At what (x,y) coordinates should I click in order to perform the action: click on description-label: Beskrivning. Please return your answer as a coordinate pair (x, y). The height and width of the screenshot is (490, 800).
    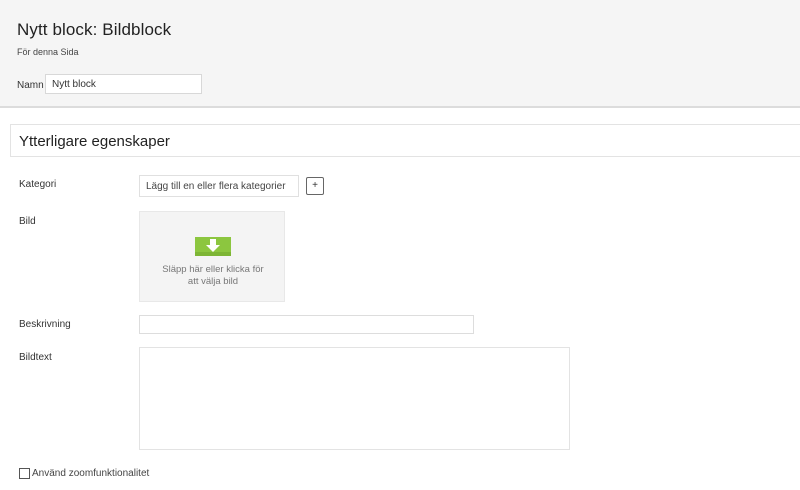
    Looking at the image, I should click on (45, 324).